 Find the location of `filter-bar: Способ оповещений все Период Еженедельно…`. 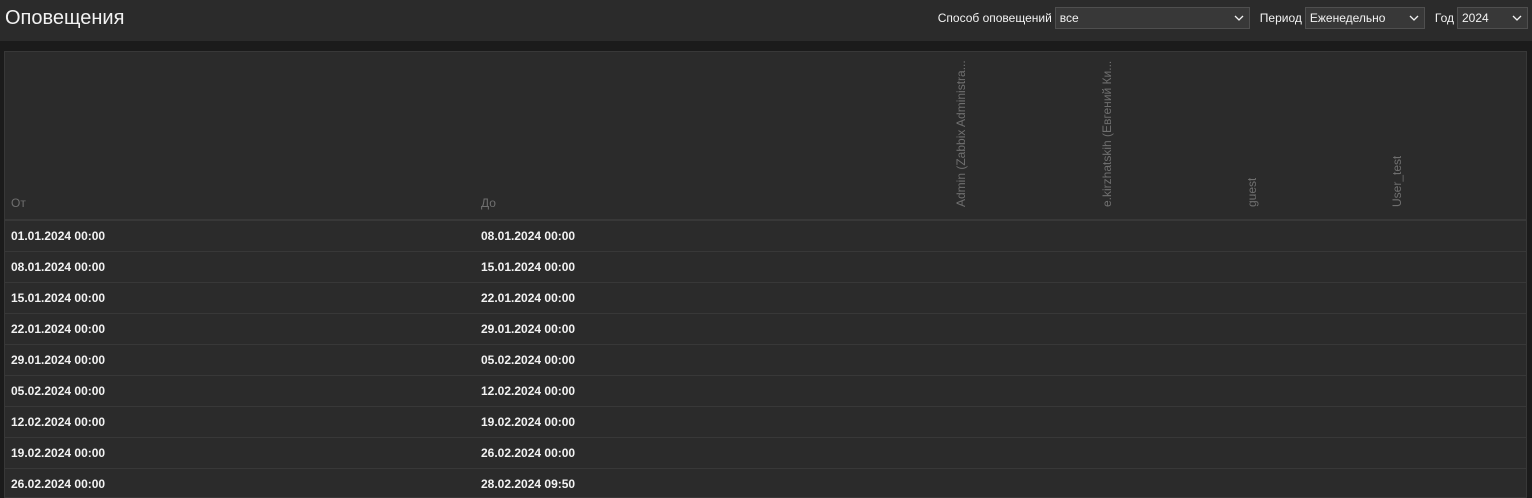

filter-bar: Способ оповещений все Период Еженедельно… is located at coordinates (1235, 18).